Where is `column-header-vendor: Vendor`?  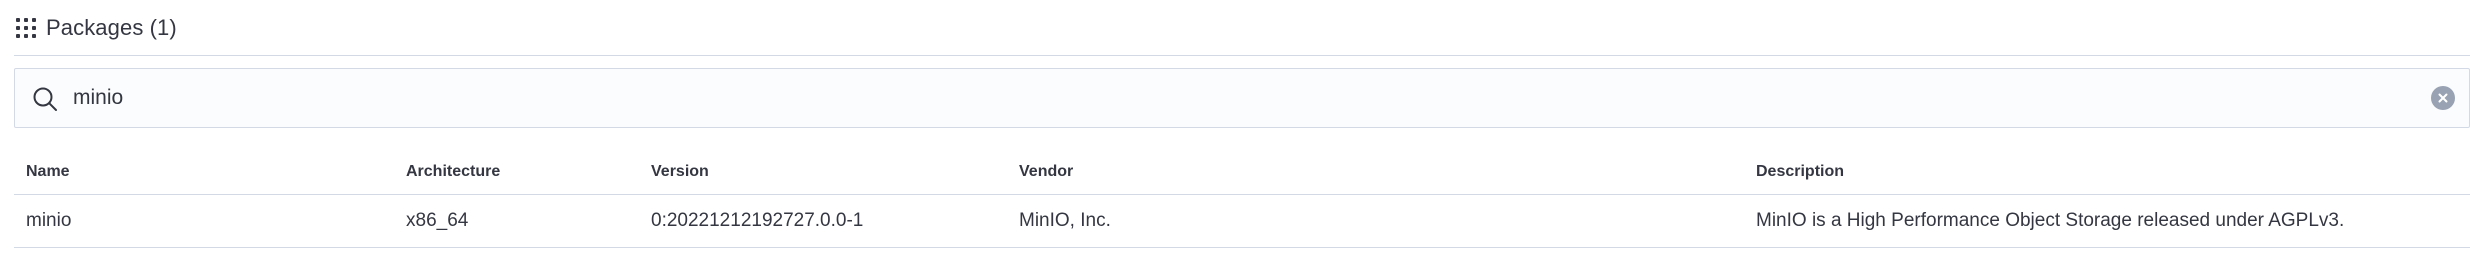
column-header-vendor: Vendor is located at coordinates (1375, 172).